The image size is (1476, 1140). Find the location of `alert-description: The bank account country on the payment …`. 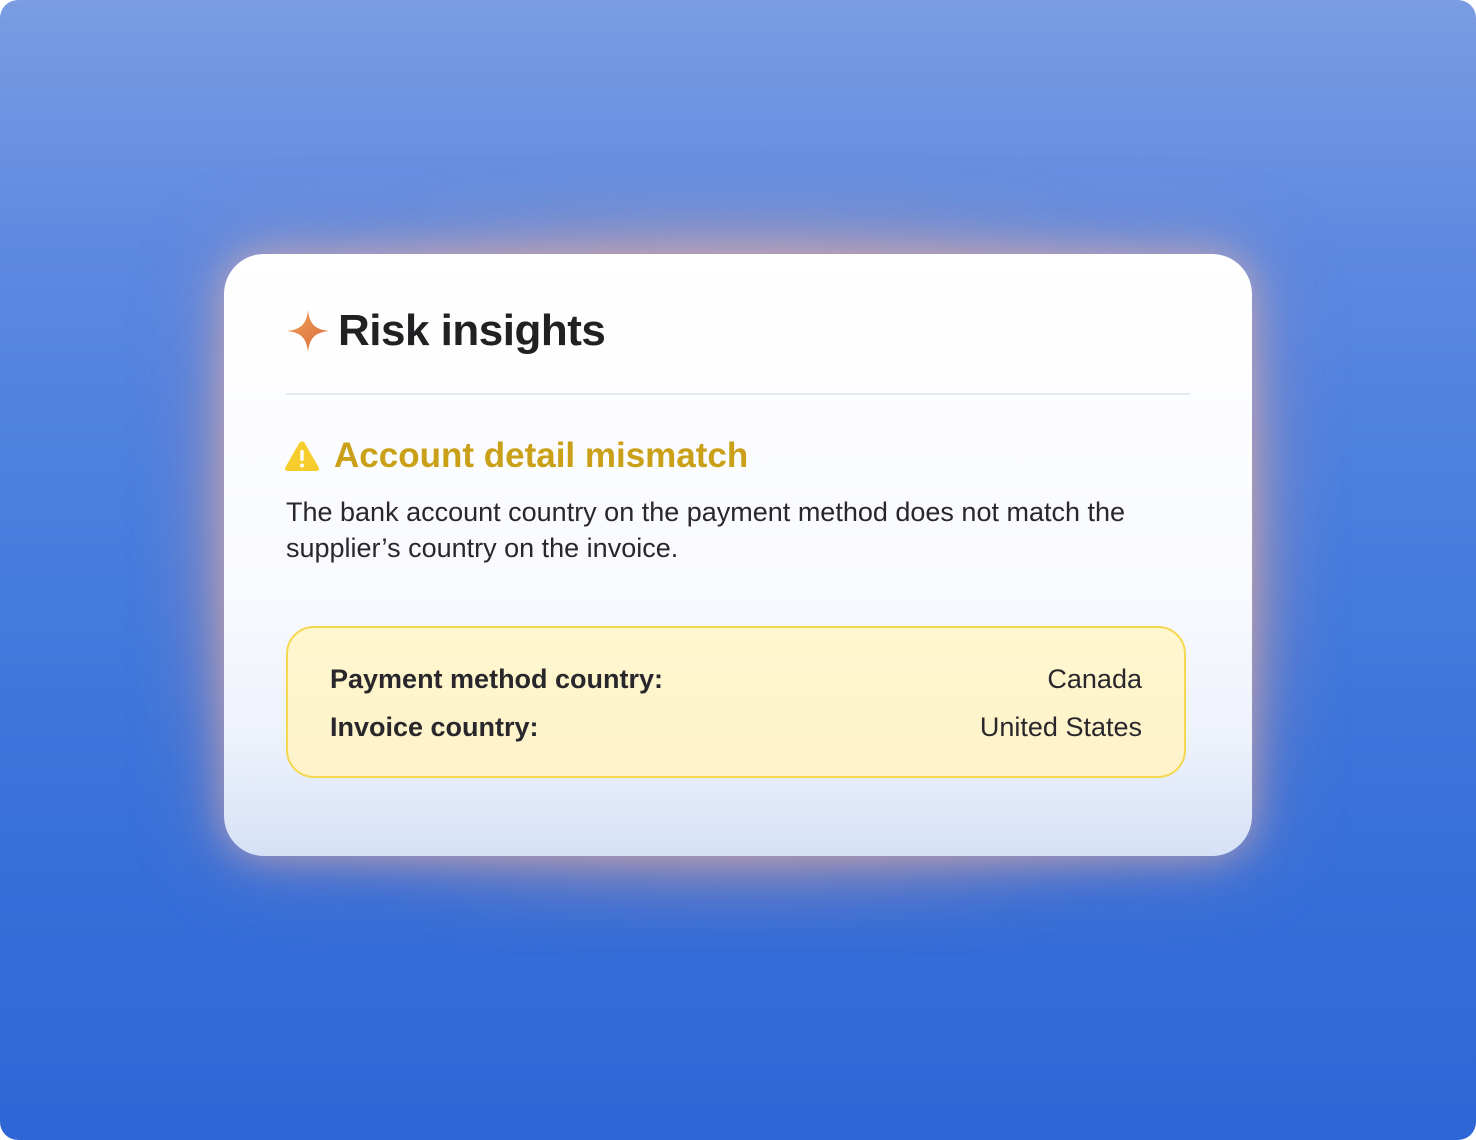

alert-description: The bank account country on the payment … is located at coordinates (706, 530).